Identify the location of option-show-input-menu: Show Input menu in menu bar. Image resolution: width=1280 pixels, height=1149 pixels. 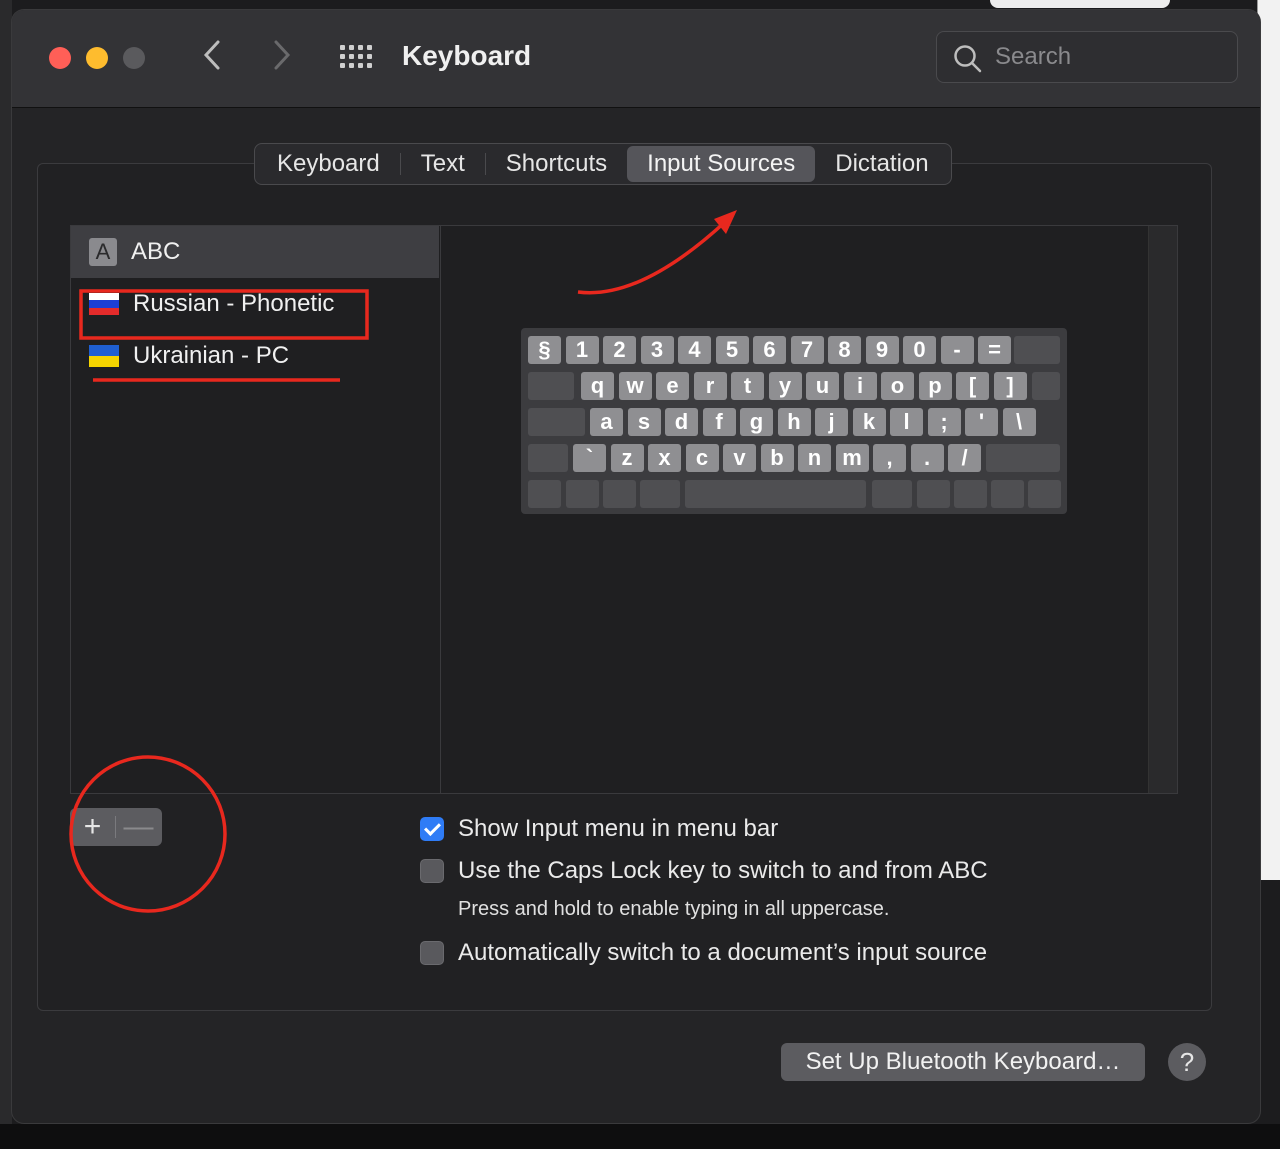
(599, 829).